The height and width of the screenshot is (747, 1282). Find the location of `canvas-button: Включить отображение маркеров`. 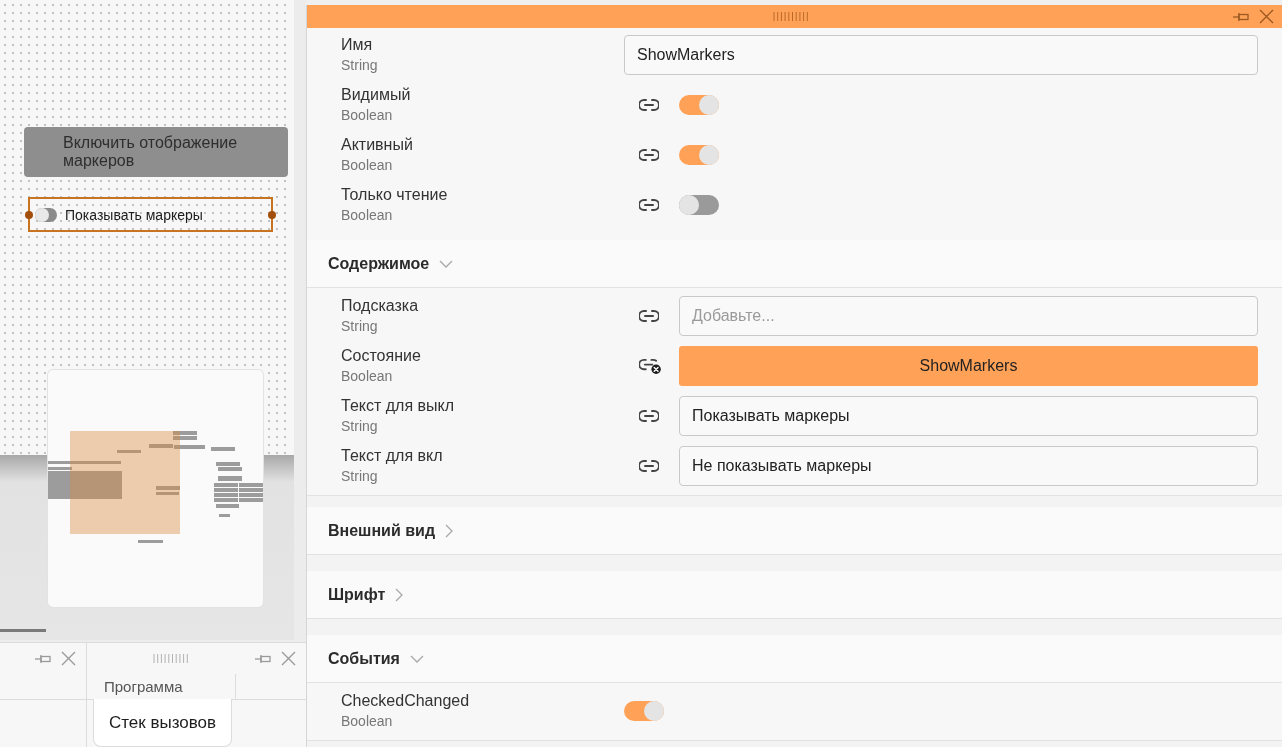

canvas-button: Включить отображение маркеров is located at coordinates (156, 152).